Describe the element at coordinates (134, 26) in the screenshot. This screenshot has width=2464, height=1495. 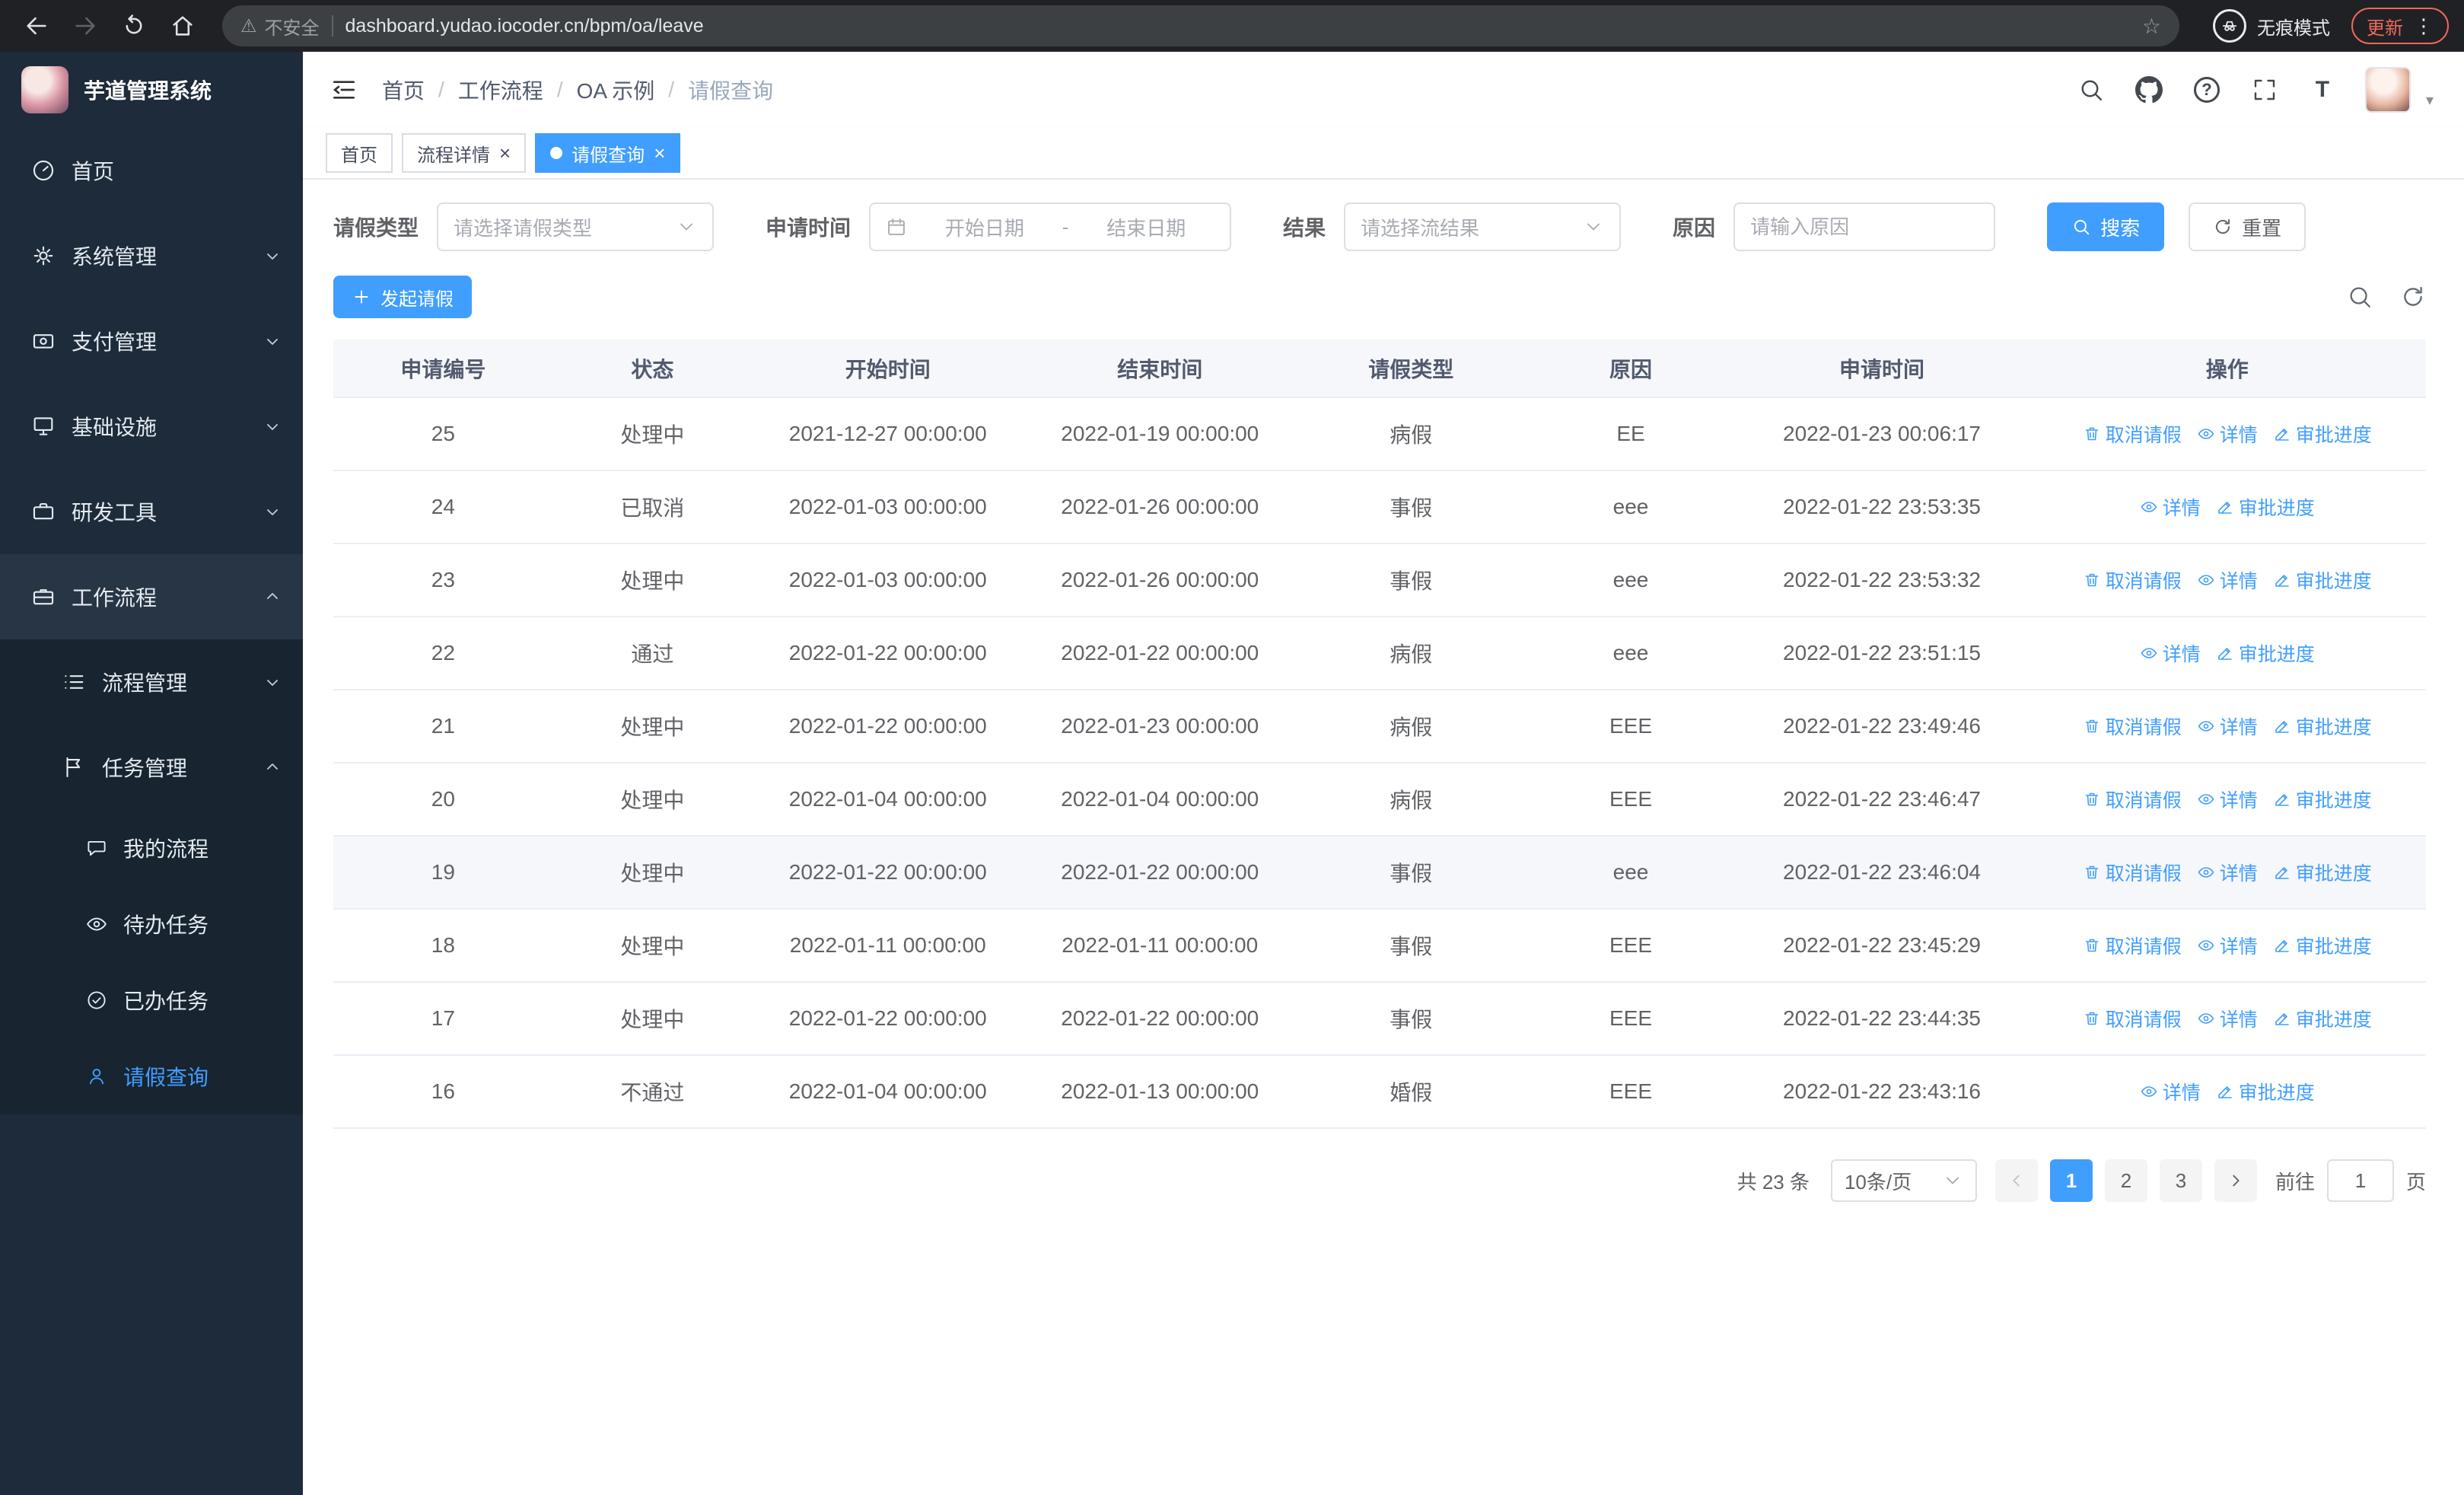
I see `reload-icon` at that location.